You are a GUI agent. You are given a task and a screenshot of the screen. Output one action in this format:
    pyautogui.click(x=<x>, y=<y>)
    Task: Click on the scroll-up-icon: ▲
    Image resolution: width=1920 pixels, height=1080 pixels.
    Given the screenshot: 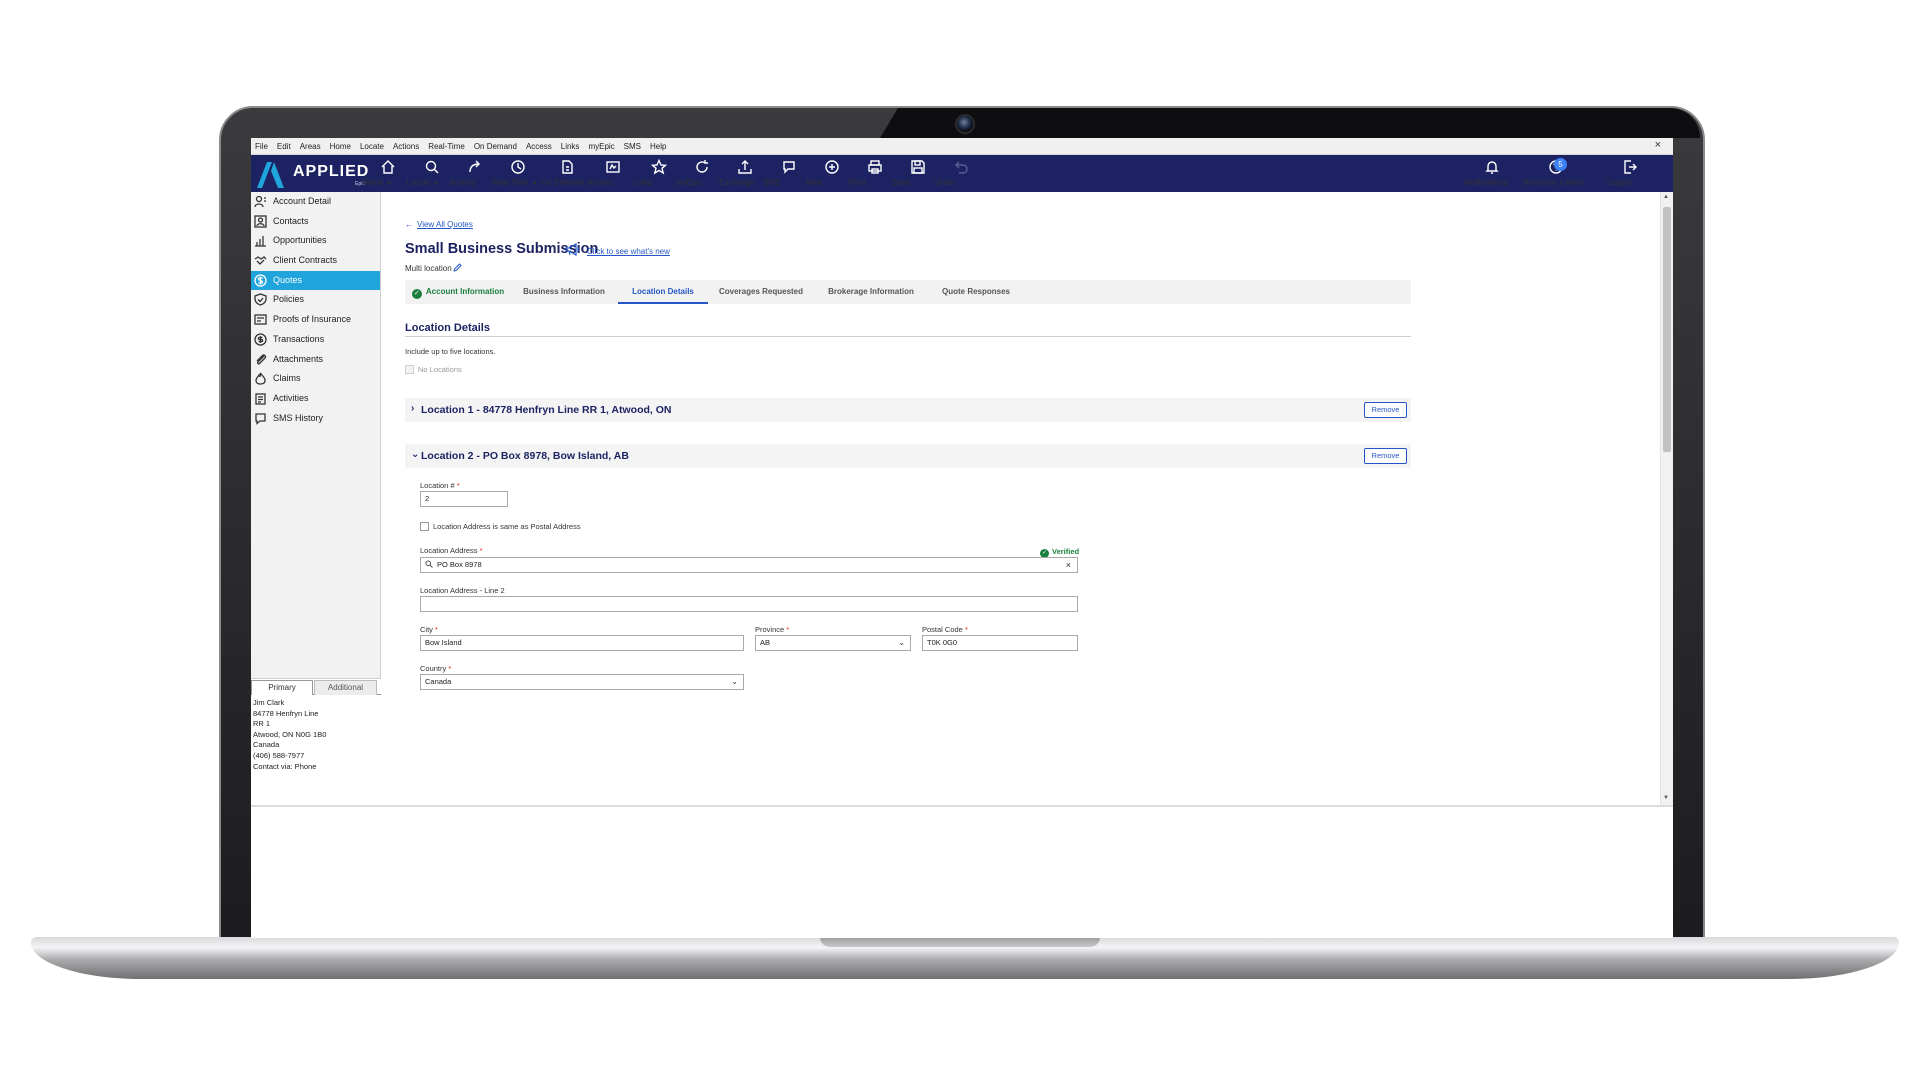 What is the action you would take?
    pyautogui.click(x=1666, y=197)
    